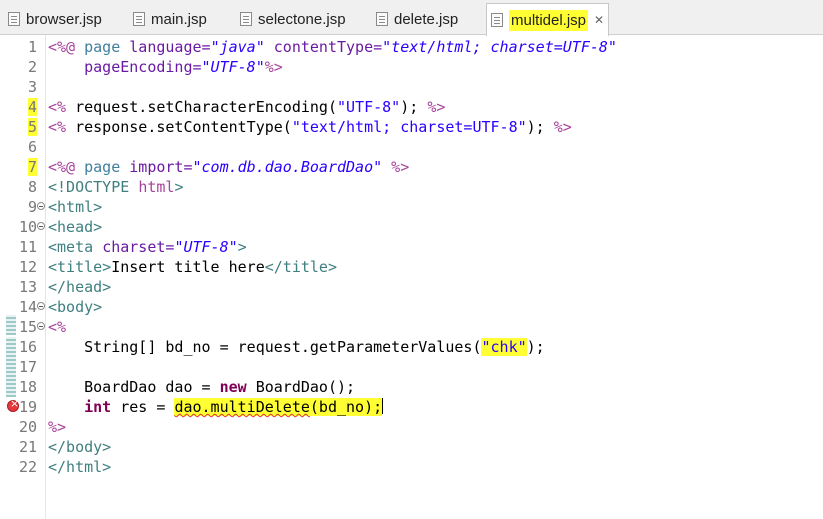  What do you see at coordinates (411, 87) in the screenshot?
I see `code-line: 3` at bounding box center [411, 87].